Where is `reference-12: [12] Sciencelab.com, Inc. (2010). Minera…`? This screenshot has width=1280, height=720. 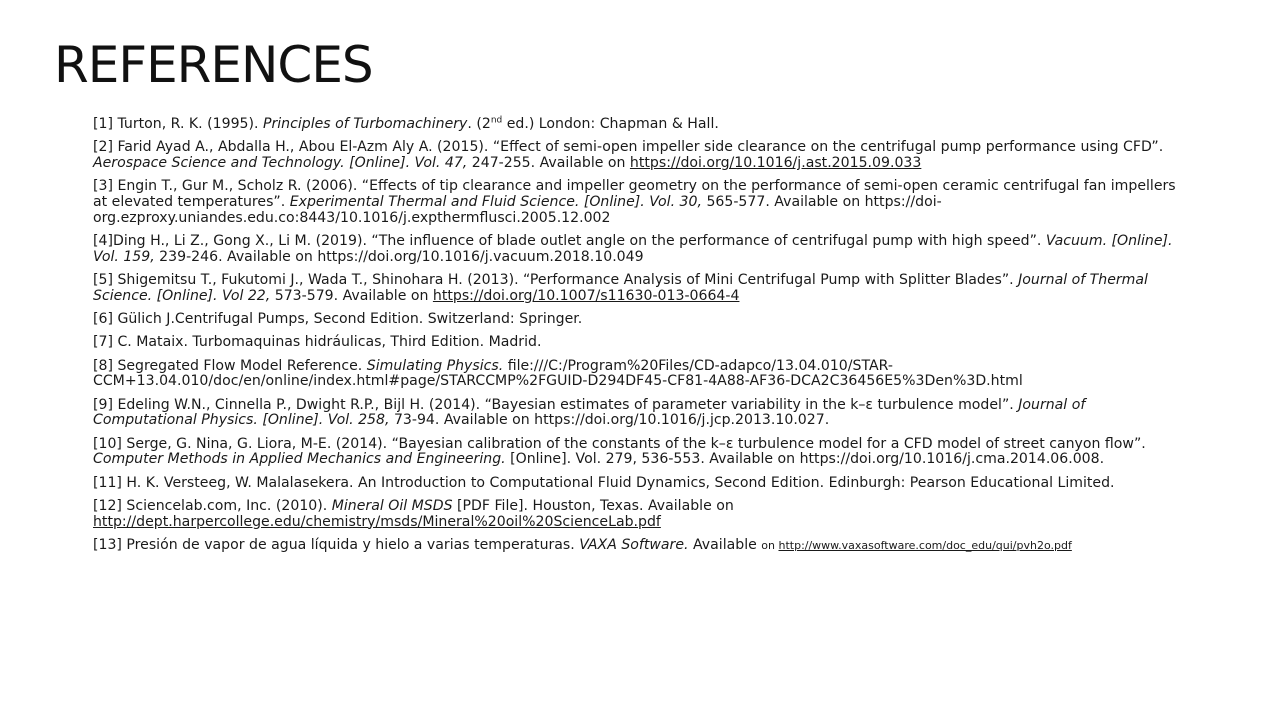 reference-12: [12] Sciencelab.com, Inc. (2010). Minera… is located at coordinates (640, 514).